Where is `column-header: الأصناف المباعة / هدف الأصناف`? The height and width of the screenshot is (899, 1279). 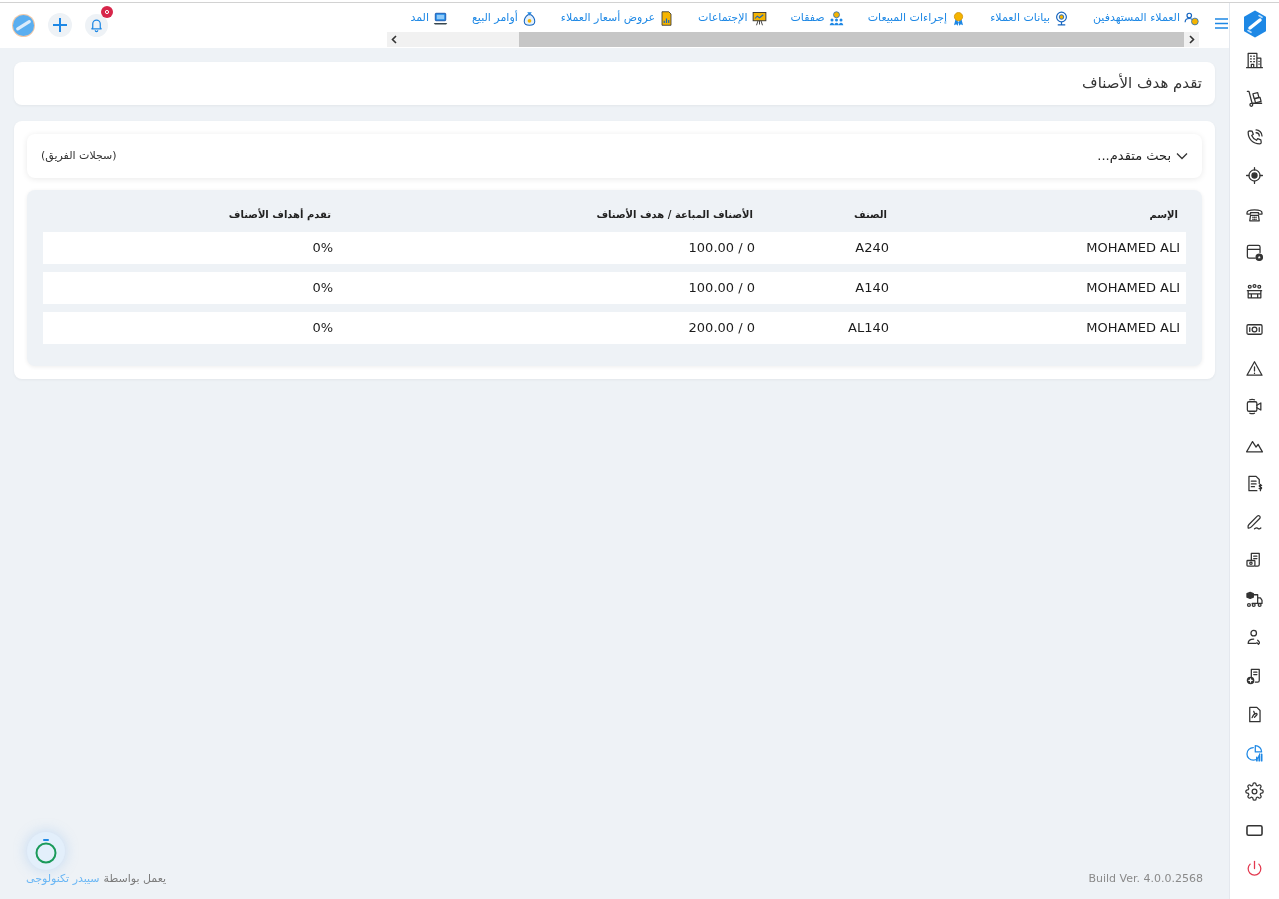 column-header: الأصناف المباعة / هدف الأصناف is located at coordinates (674, 214).